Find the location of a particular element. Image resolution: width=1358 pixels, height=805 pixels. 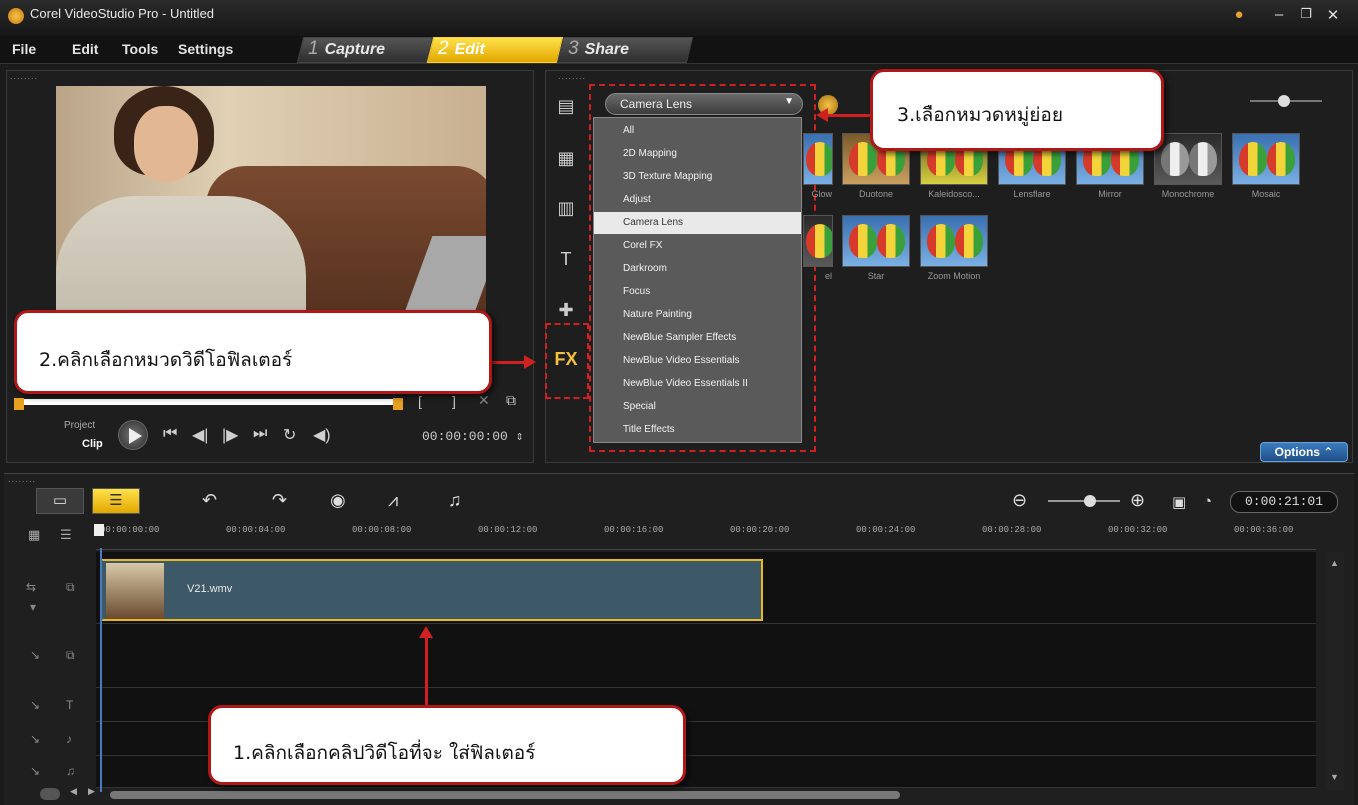

category-item: Adjust is located at coordinates (697, 200).